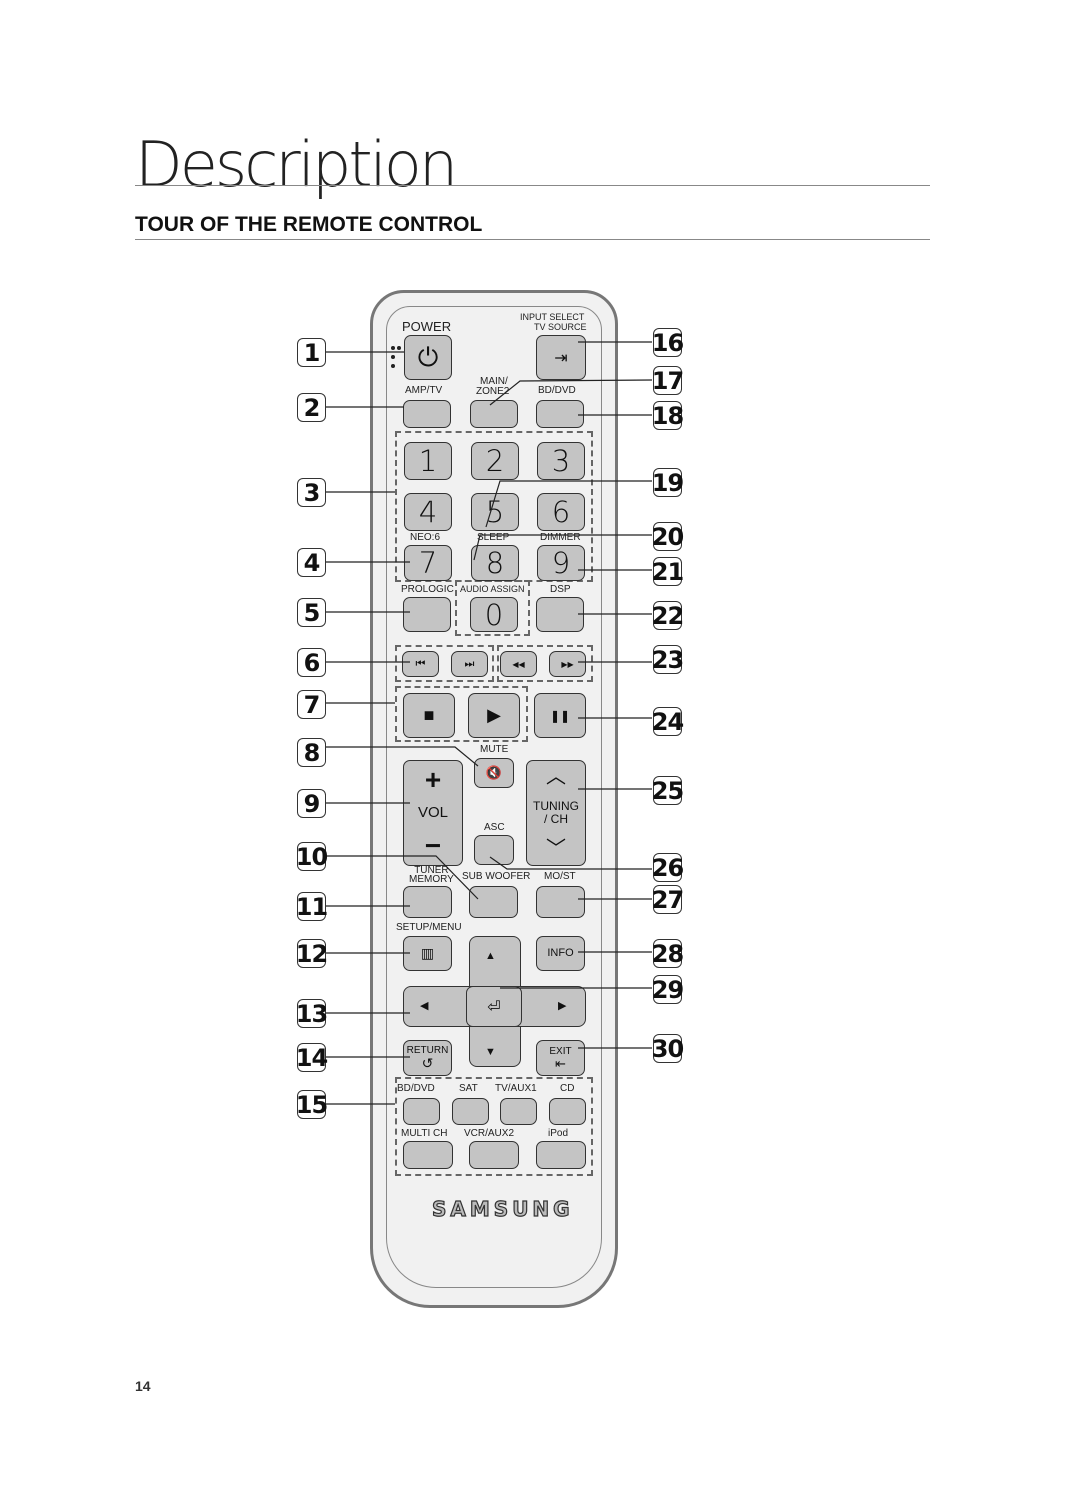  What do you see at coordinates (311, 803) in the screenshot?
I see `callout-9: 9` at bounding box center [311, 803].